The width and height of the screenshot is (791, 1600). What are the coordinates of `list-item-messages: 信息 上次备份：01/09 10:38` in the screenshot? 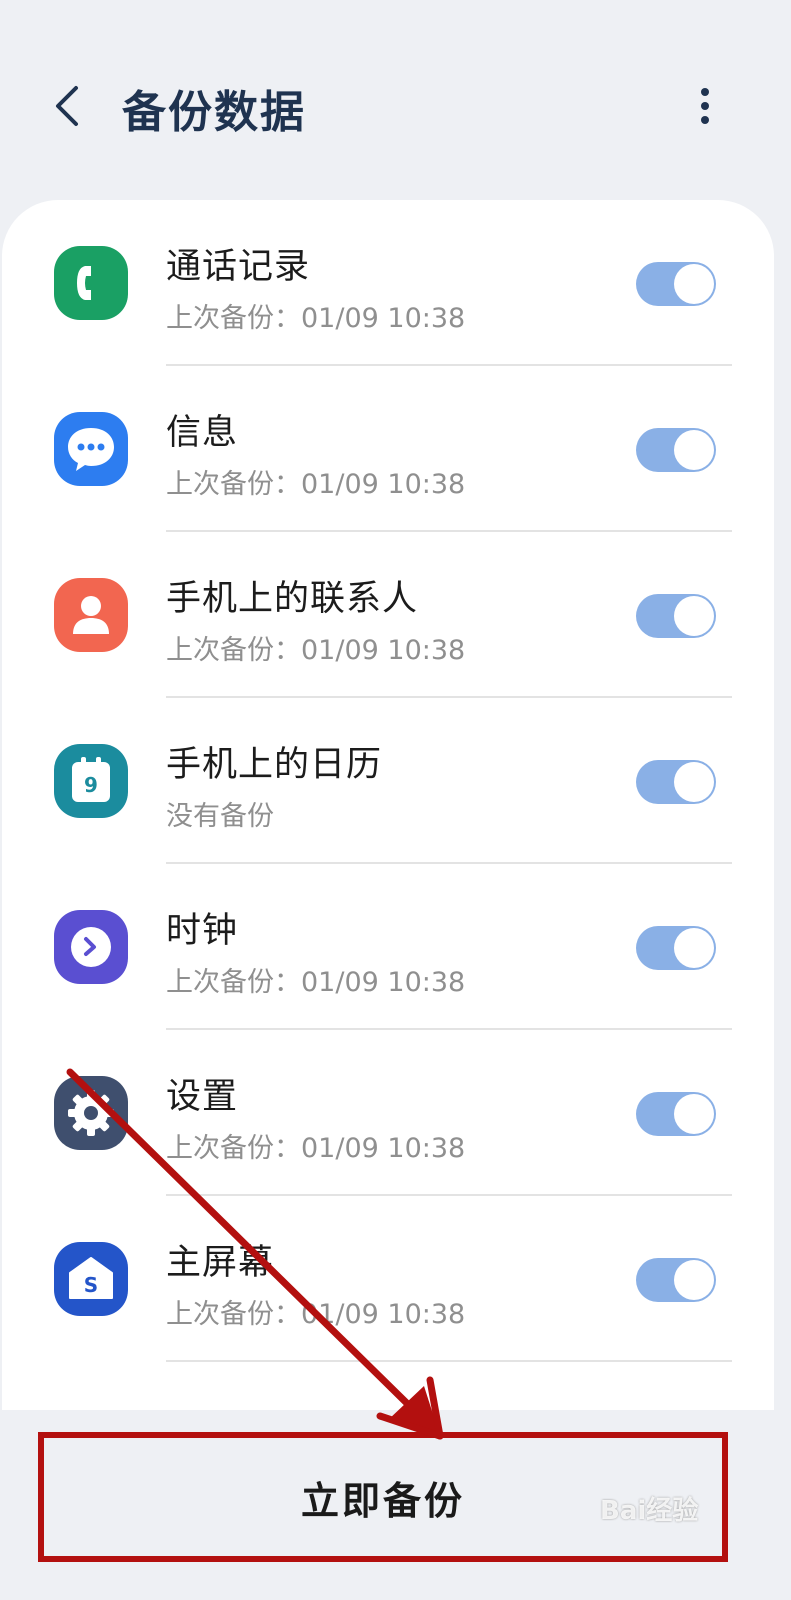 It's located at (388, 449).